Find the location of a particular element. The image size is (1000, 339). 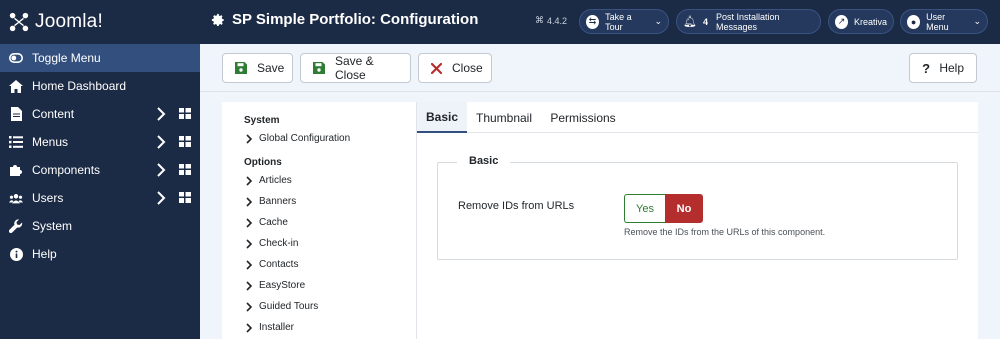

yes-option: Yes is located at coordinates (644, 208).